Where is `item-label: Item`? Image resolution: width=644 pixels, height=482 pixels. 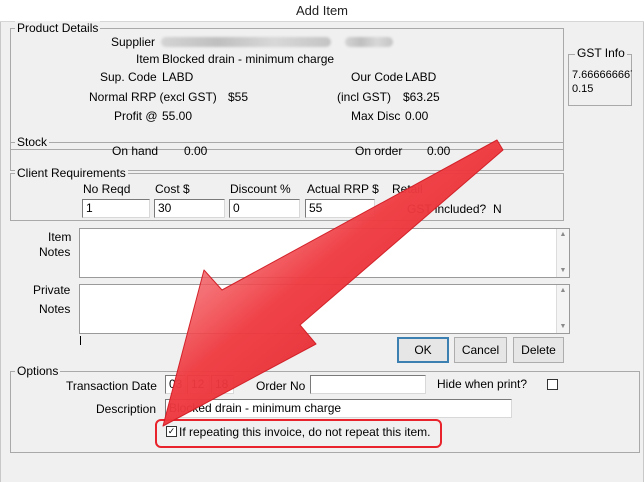 item-label: Item is located at coordinates (148, 59).